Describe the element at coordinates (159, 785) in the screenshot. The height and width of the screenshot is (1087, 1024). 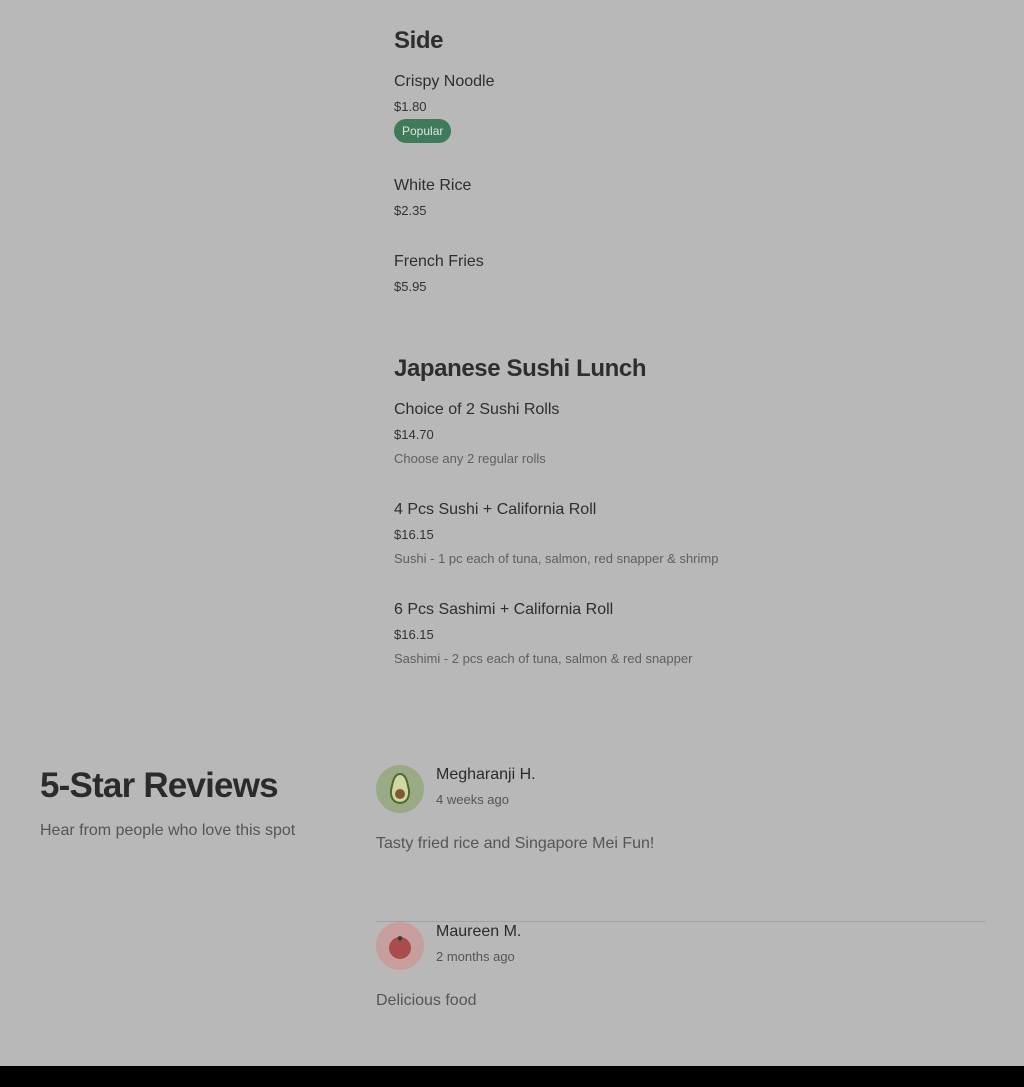
I see `reviews-heading: 5-Star Reviews` at that location.